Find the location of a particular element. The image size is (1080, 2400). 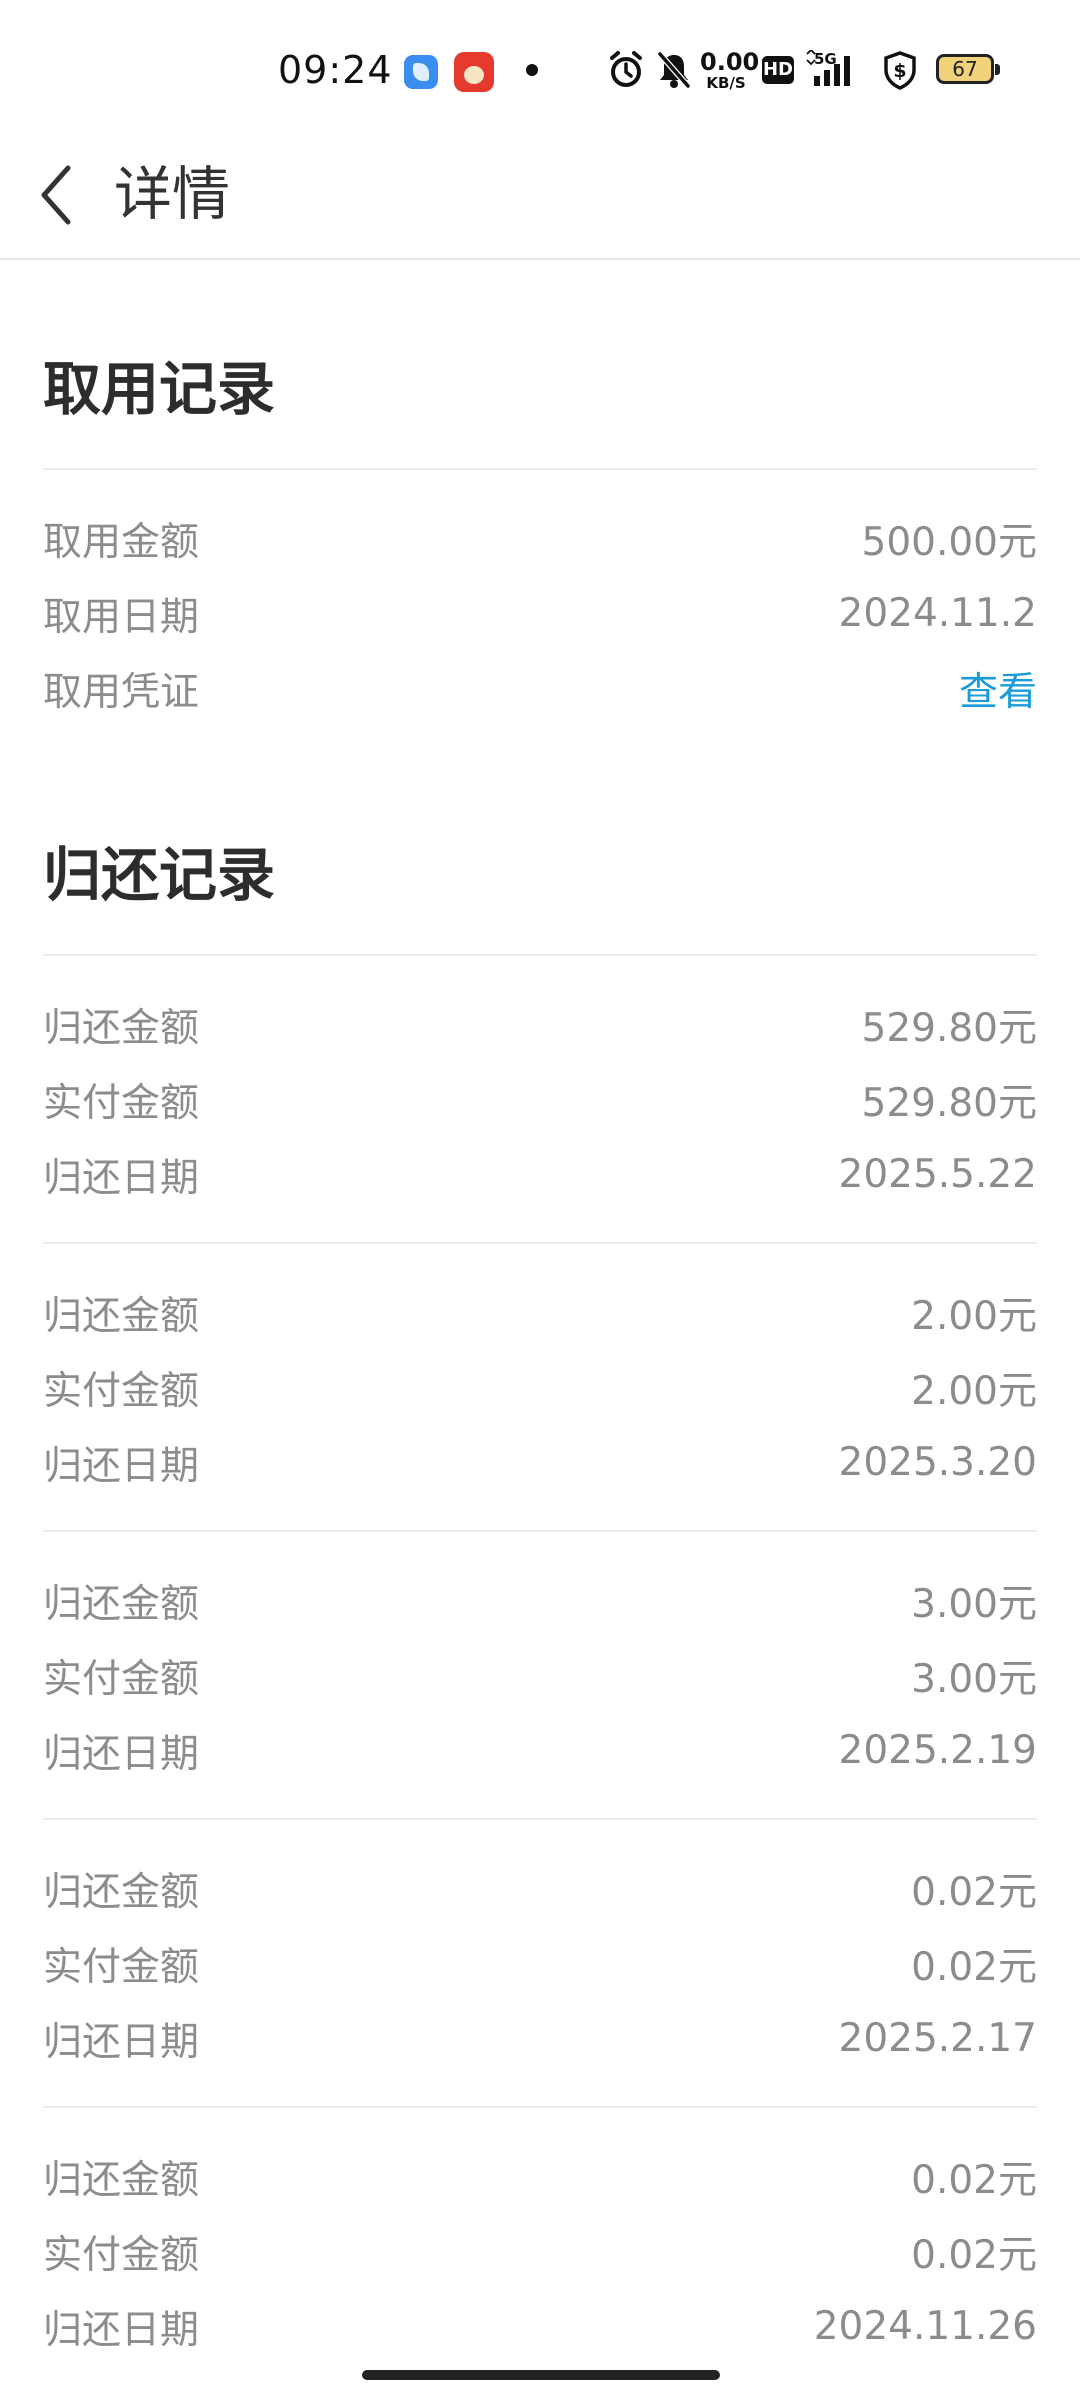

paid-amount-row: 实付金额 529.80元 is located at coordinates (540, 1099).